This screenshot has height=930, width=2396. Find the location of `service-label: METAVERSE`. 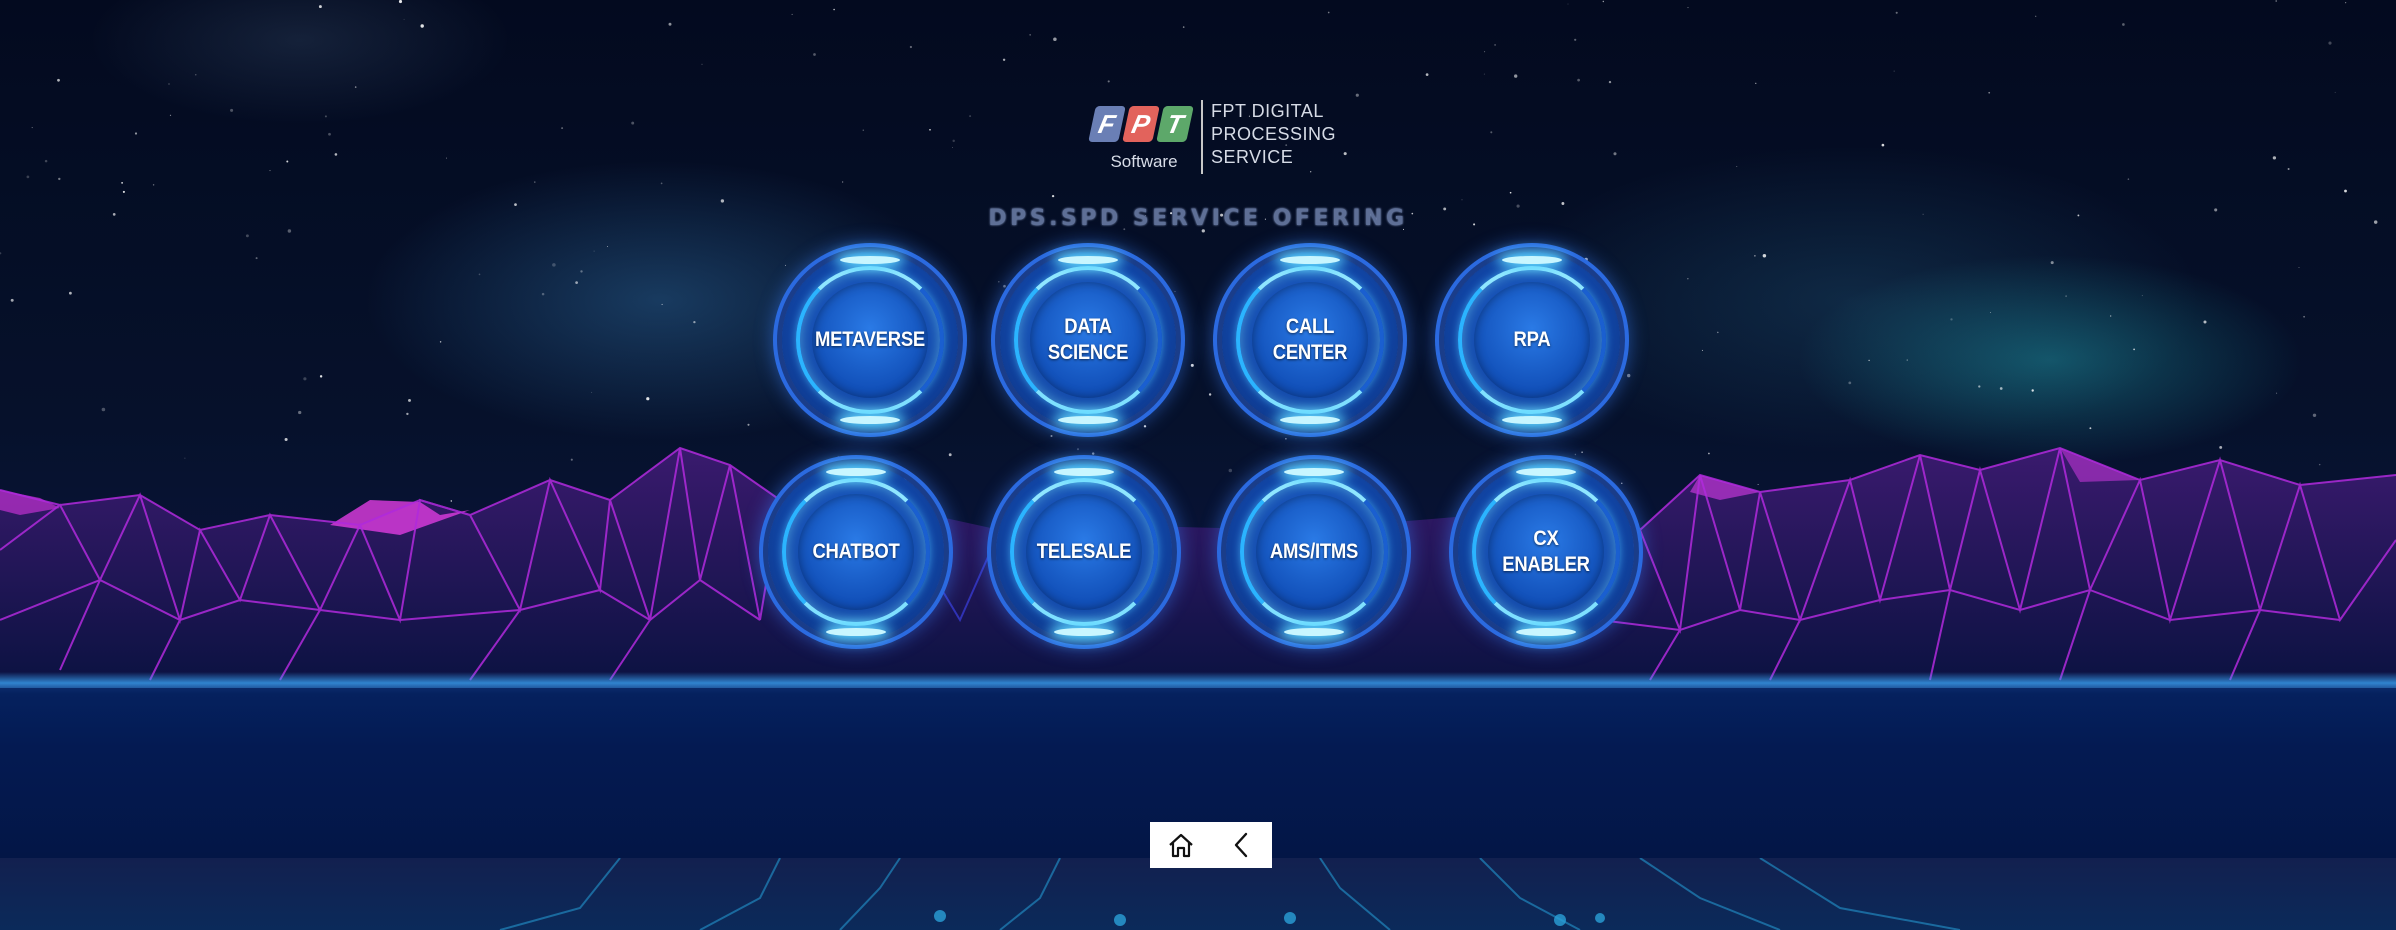

service-label: METAVERSE is located at coordinates (870, 339).